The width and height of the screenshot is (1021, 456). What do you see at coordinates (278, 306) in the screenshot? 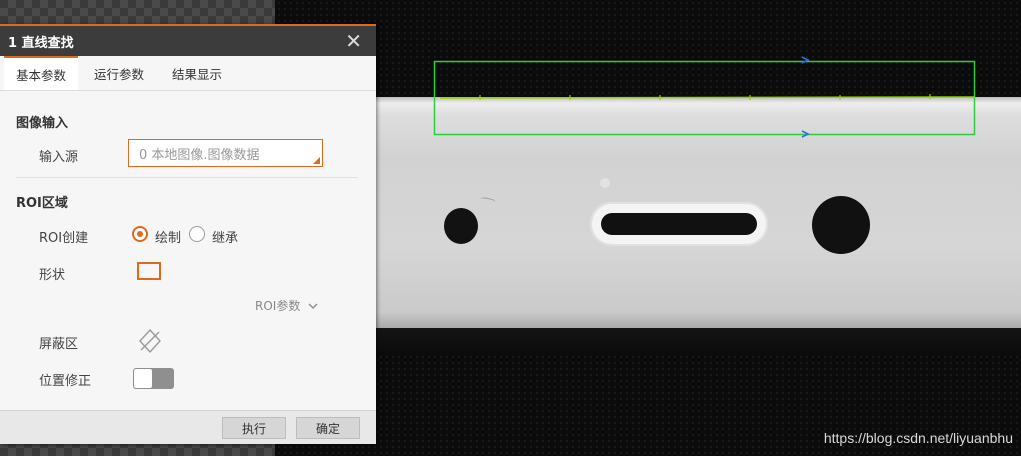
I see `roi-params-label: ROI参数` at bounding box center [278, 306].